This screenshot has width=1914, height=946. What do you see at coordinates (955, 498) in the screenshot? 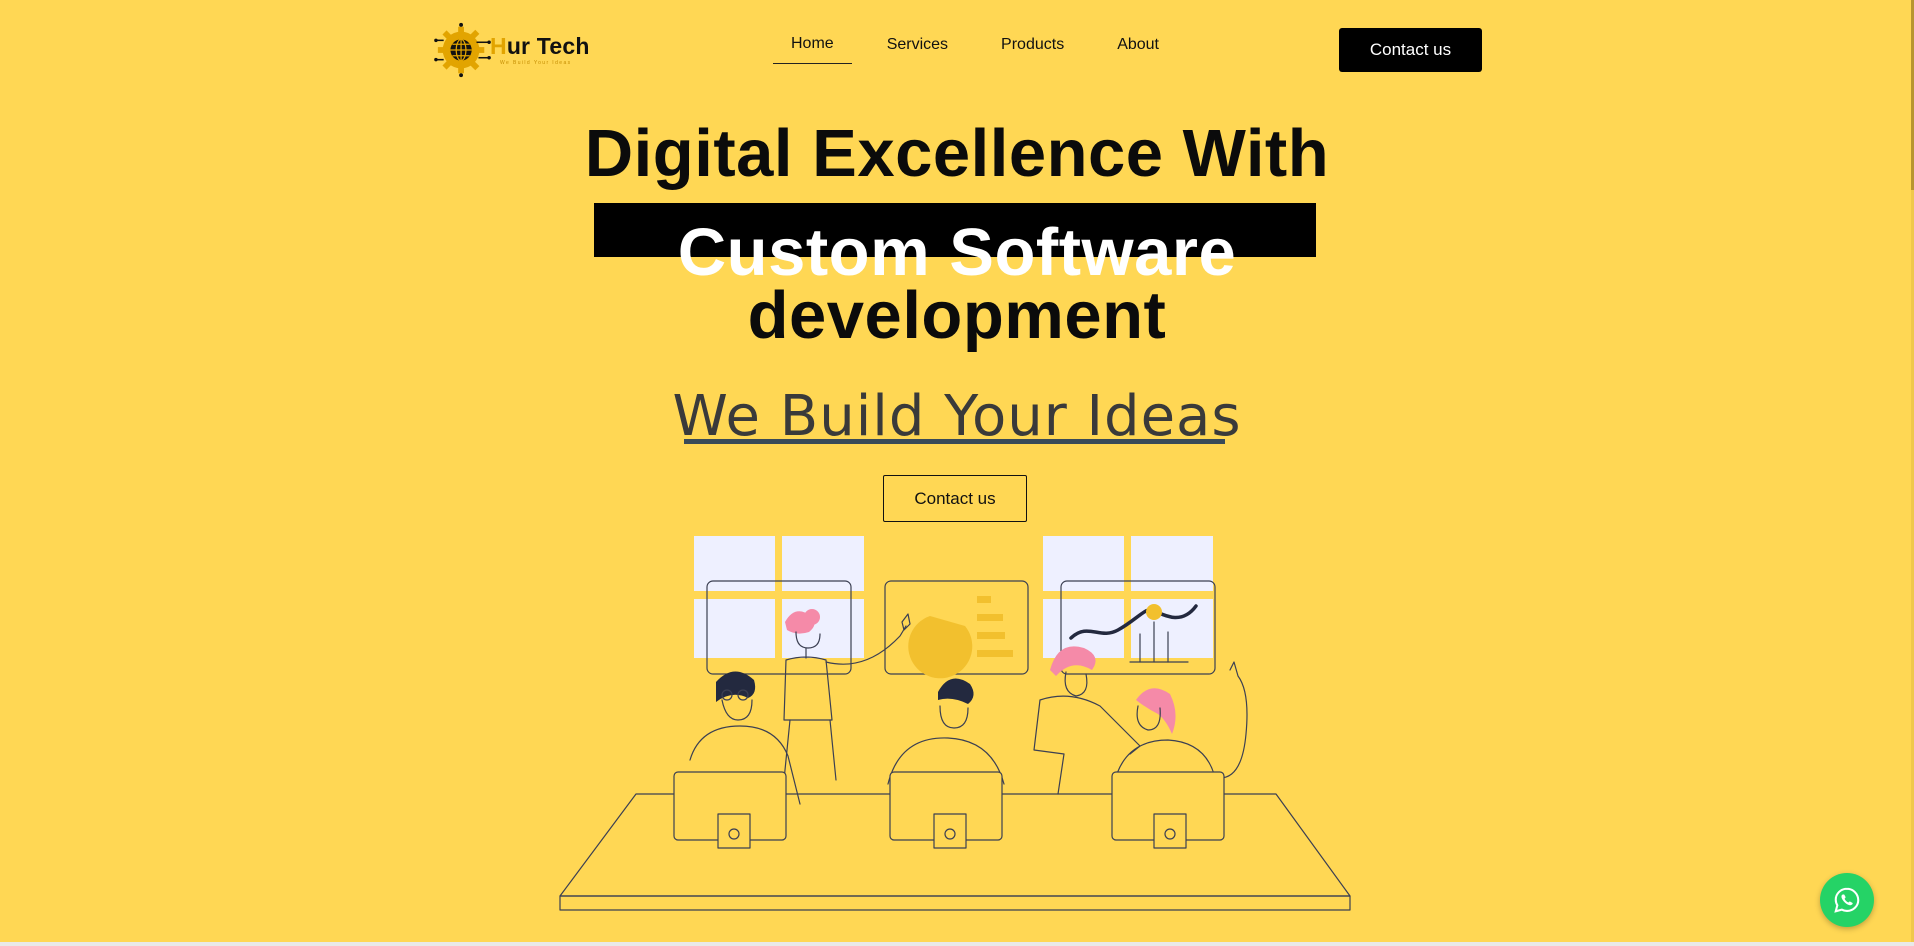
I see `hero-contact-button: Contact us` at bounding box center [955, 498].